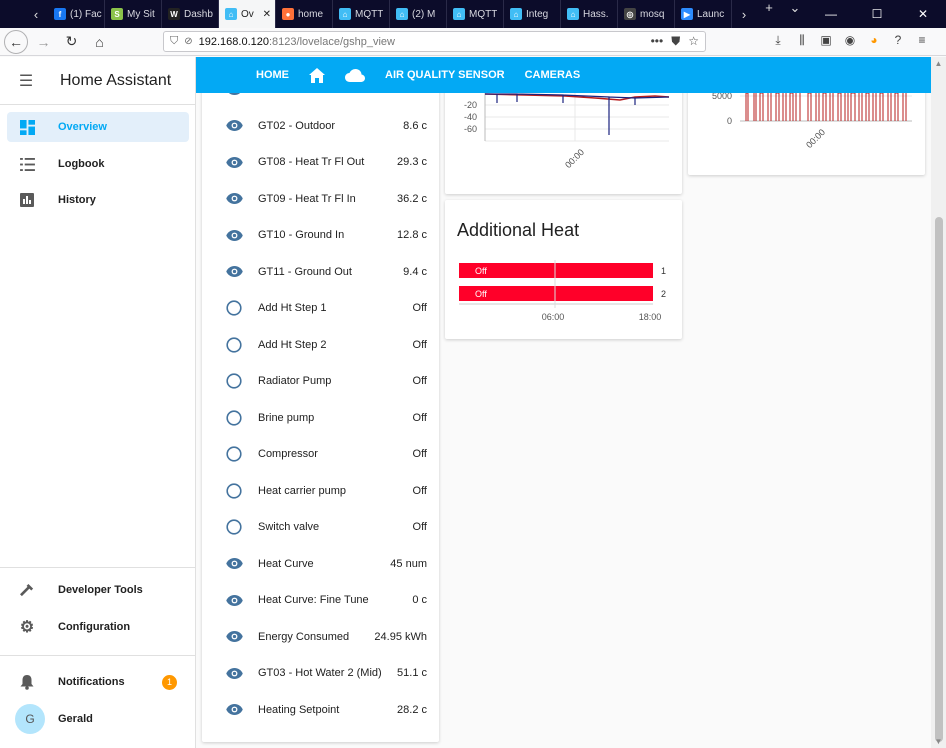 The width and height of the screenshot is (946, 748). What do you see at coordinates (596, 14) in the screenshot?
I see `browser-tab-label: Hass.` at bounding box center [596, 14].